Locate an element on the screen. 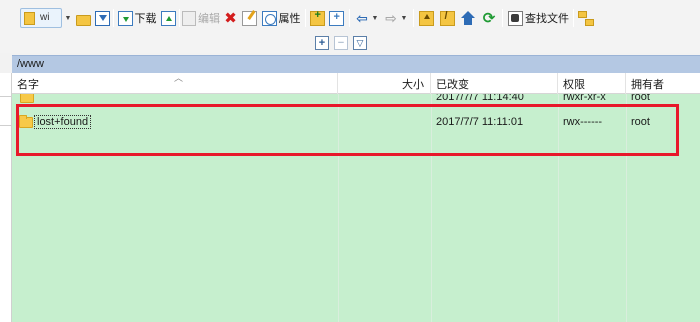 Image resolution: width=700 pixels, height=322 pixels. column-header-name: 名字 ︿ is located at coordinates (175, 83).